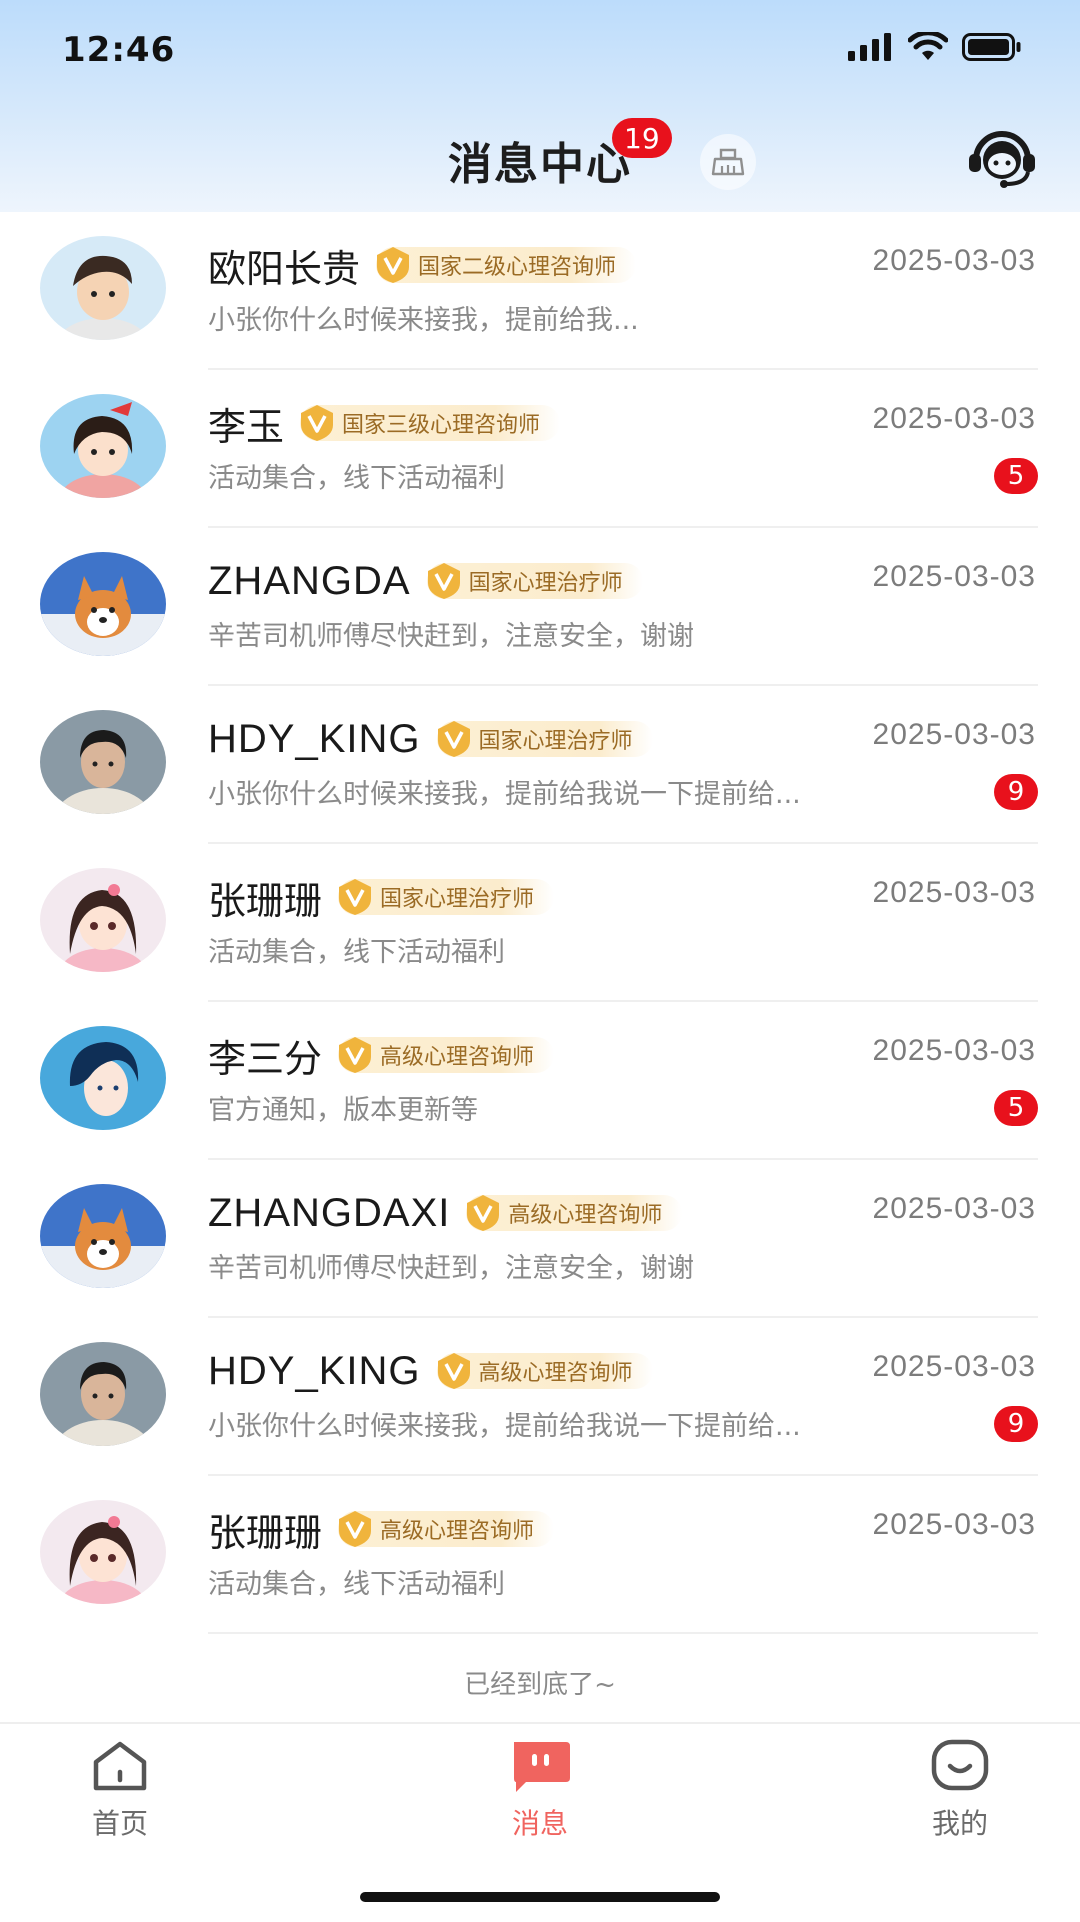  I want to click on conversation-row: 张珊珊 国家心理治疗师 2025-03-03 活动集合，线下活动福利, so click(540, 923).